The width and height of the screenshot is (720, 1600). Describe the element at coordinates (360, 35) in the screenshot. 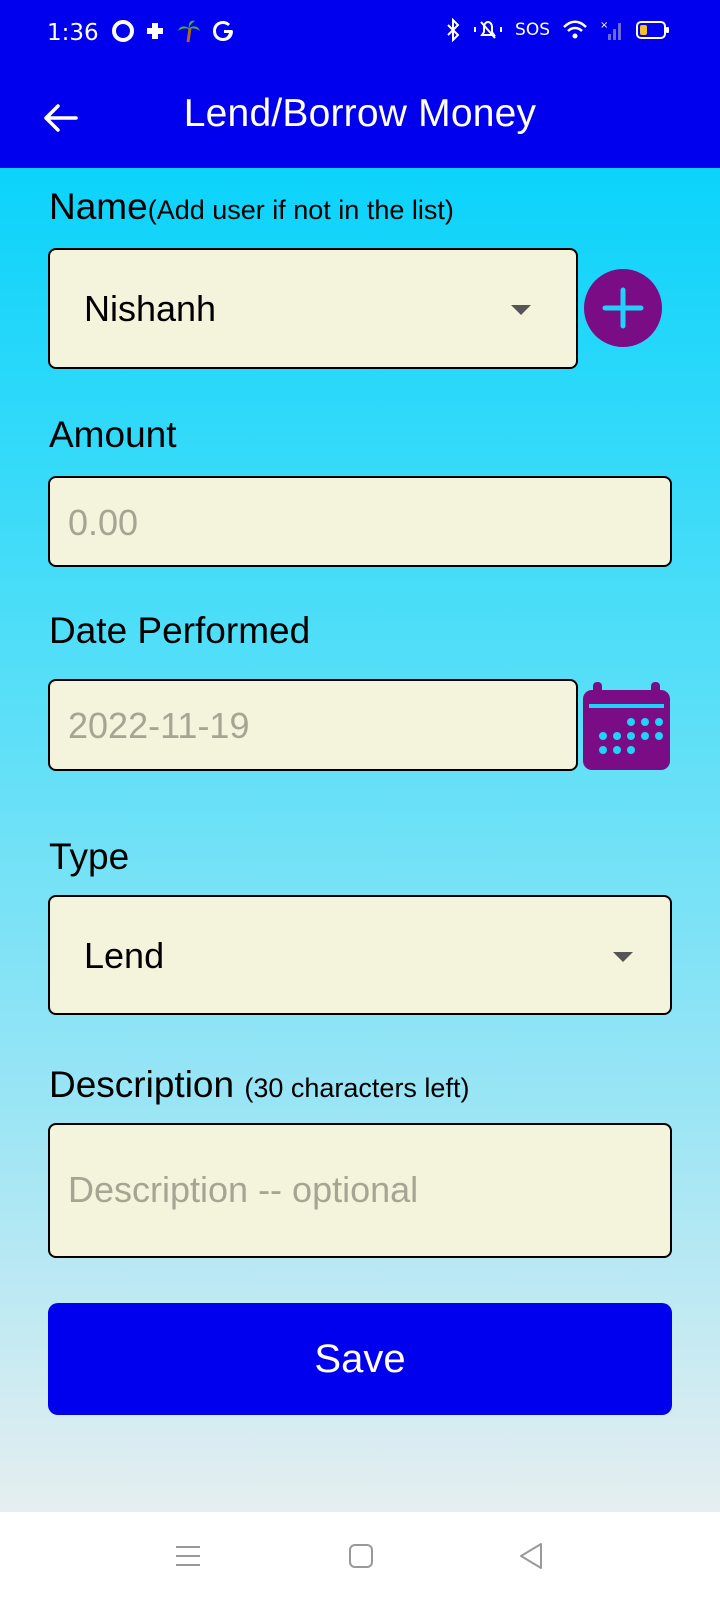

I see `status-bar: 1:36 SOS ×` at that location.